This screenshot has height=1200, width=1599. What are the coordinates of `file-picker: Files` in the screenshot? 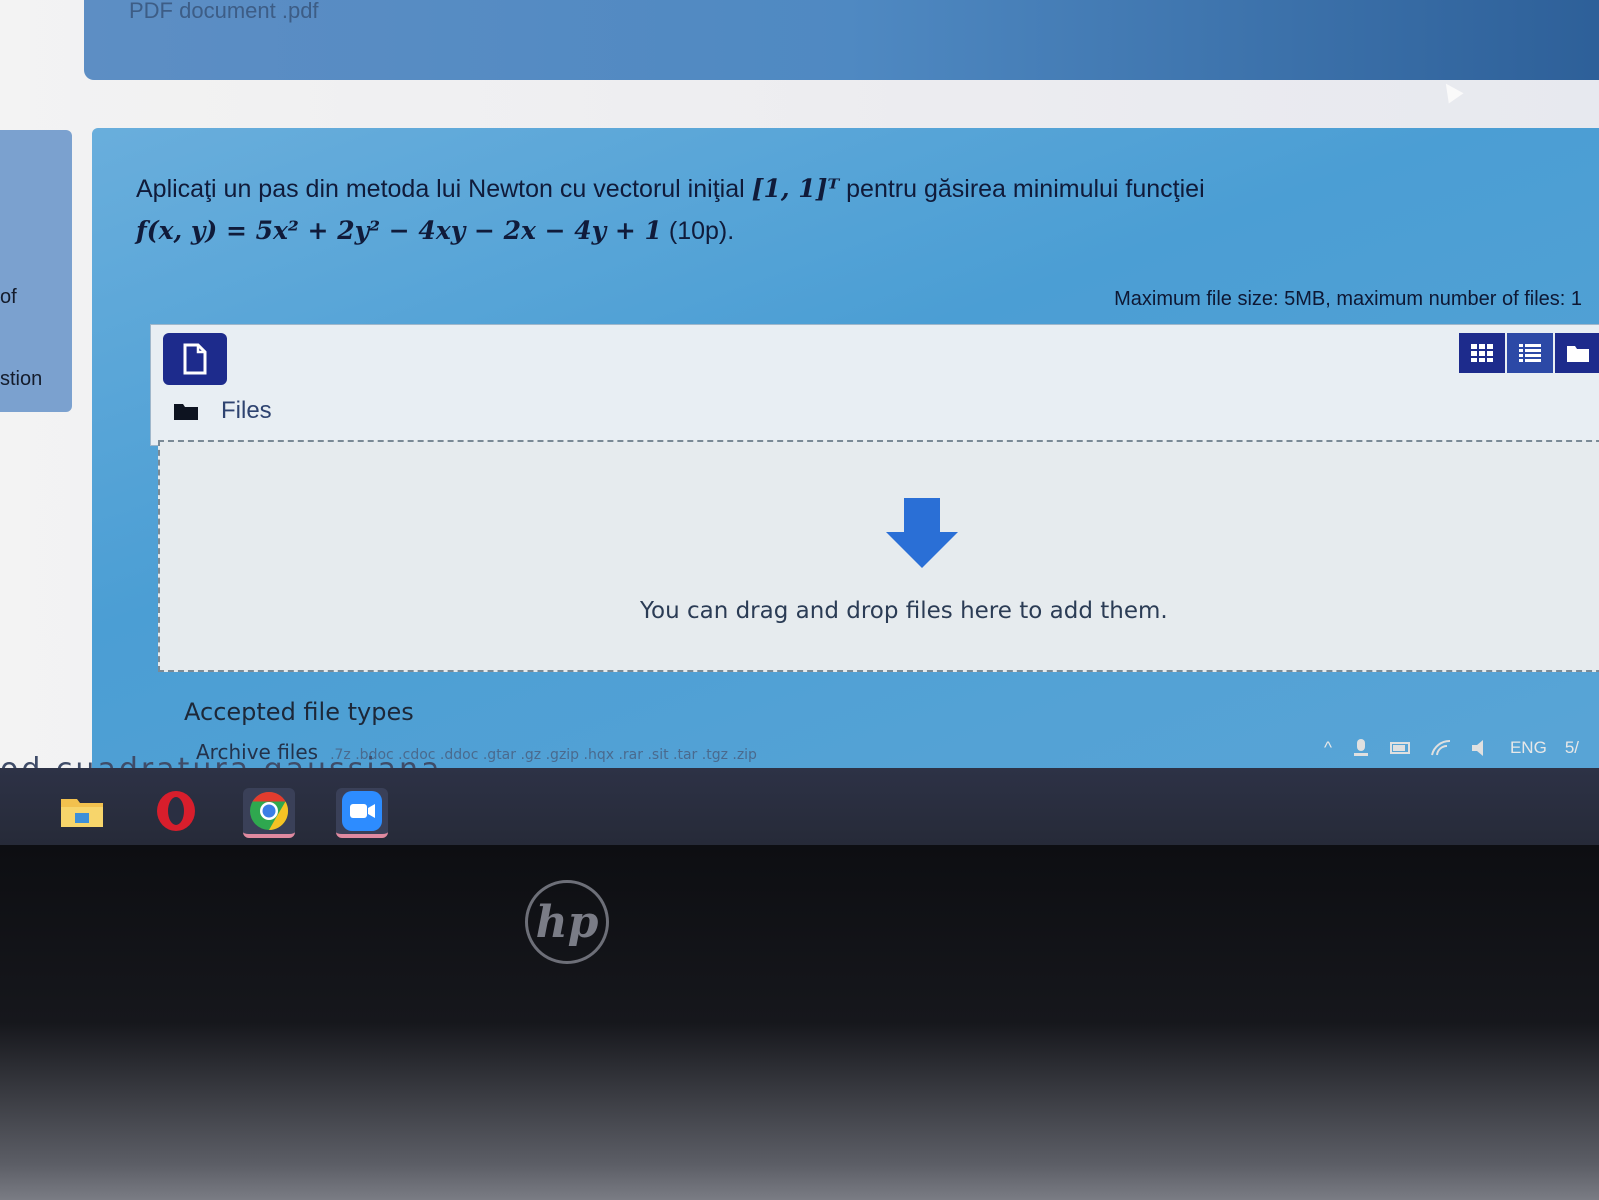 It's located at (874, 385).